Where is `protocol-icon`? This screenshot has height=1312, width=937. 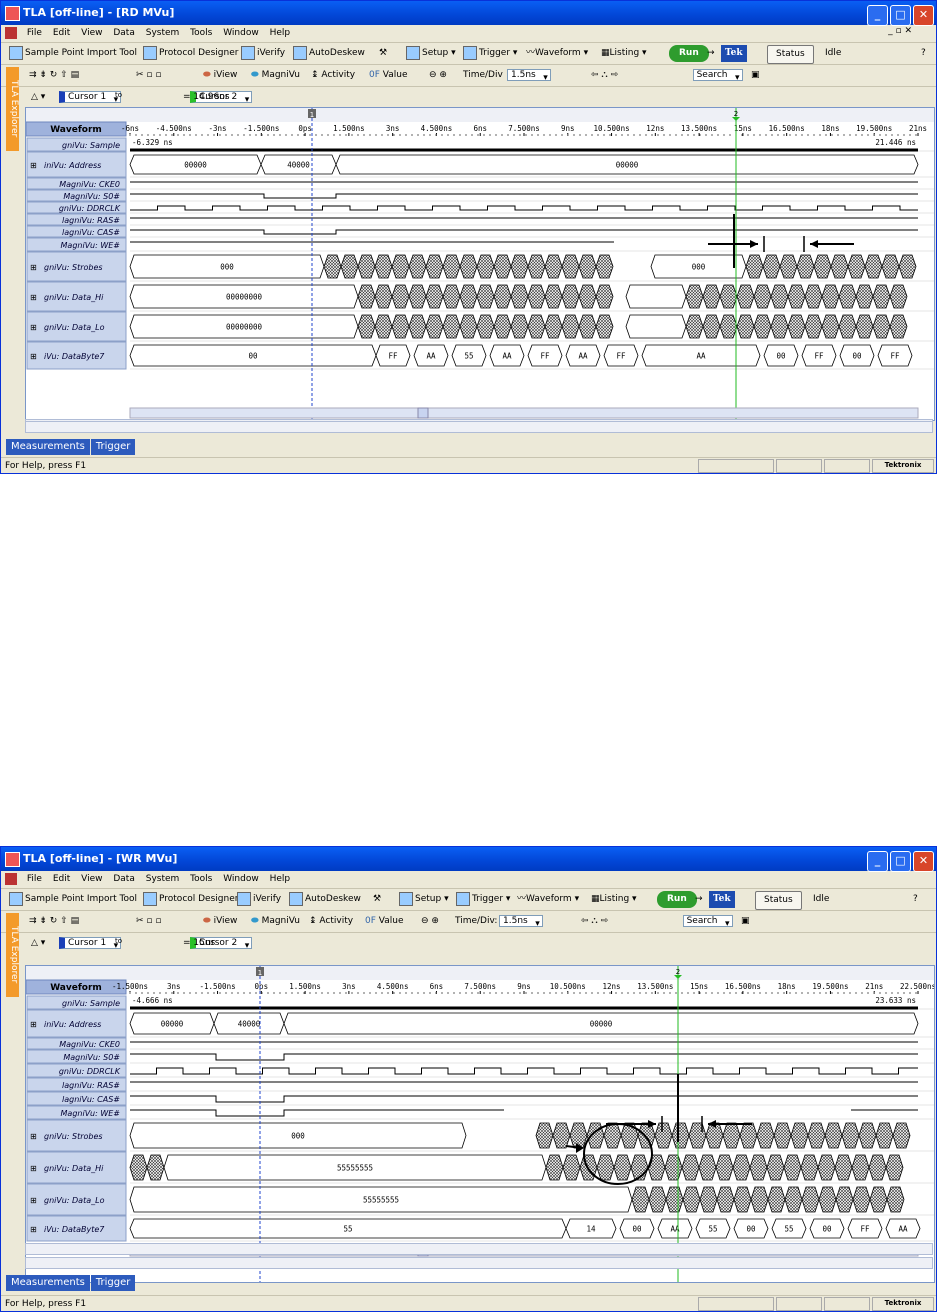 protocol-icon is located at coordinates (150, 898).